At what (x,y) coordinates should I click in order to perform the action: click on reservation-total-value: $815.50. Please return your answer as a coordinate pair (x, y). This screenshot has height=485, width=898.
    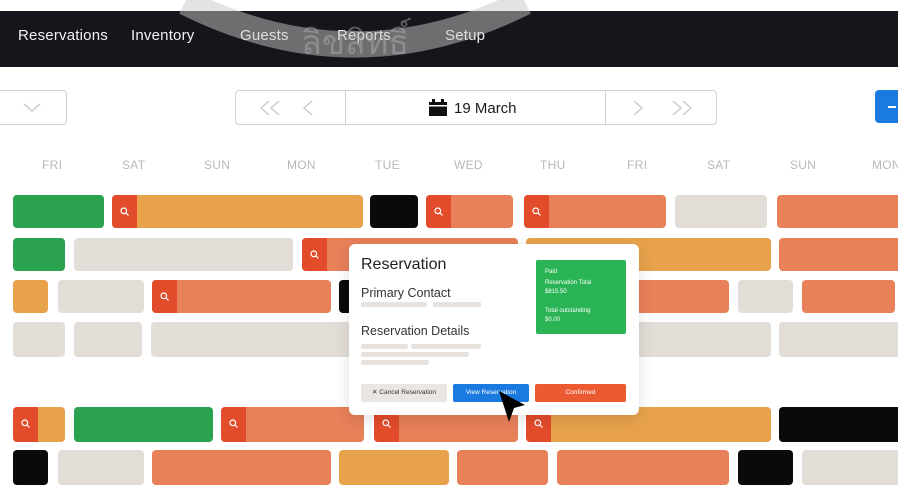
    Looking at the image, I should click on (556, 292).